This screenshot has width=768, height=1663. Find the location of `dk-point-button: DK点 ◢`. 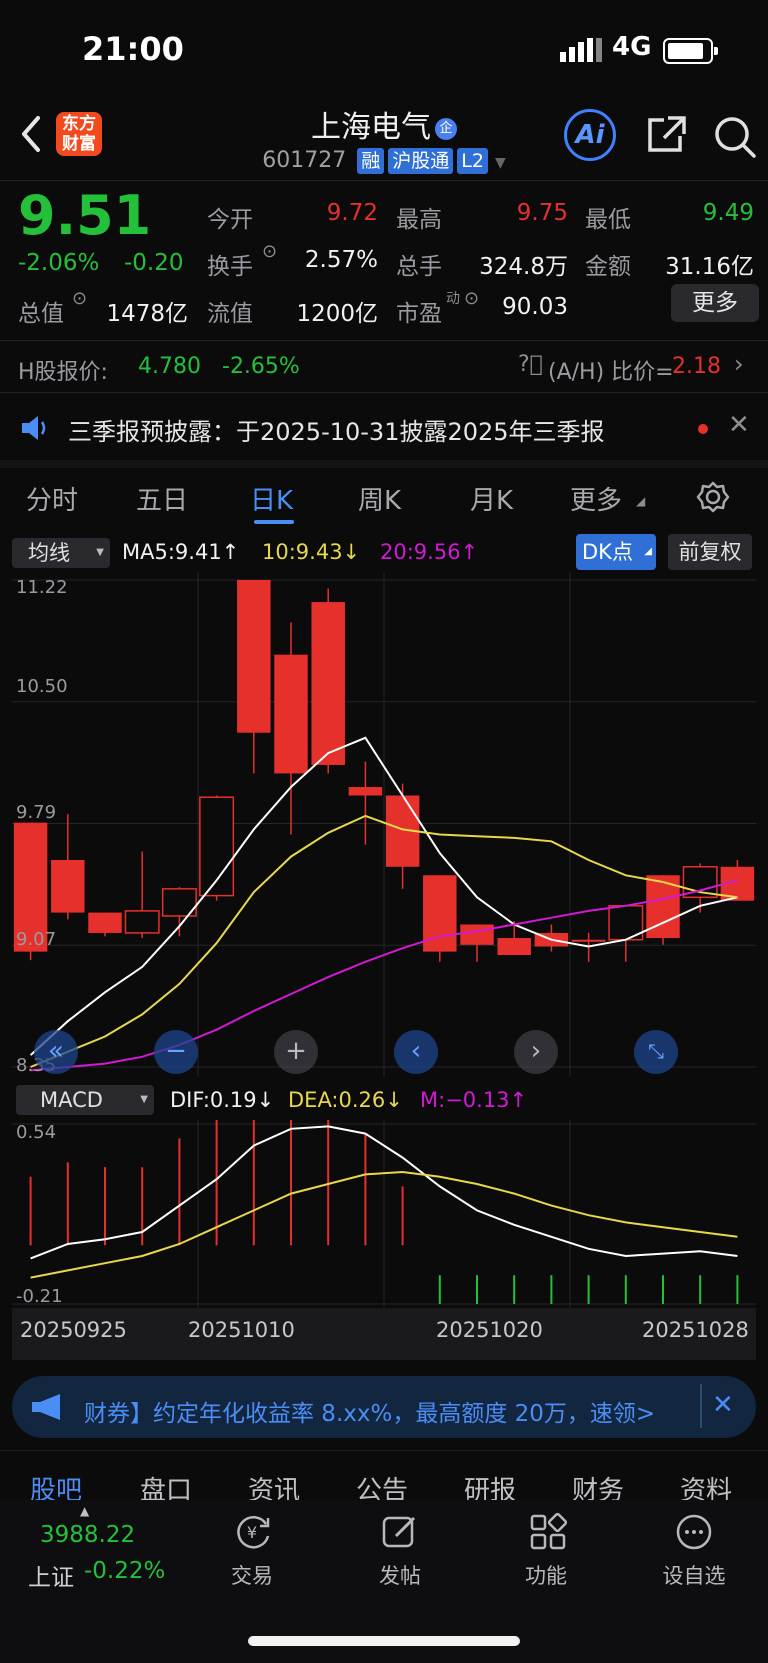

dk-point-button: DK点 ◢ is located at coordinates (616, 552).